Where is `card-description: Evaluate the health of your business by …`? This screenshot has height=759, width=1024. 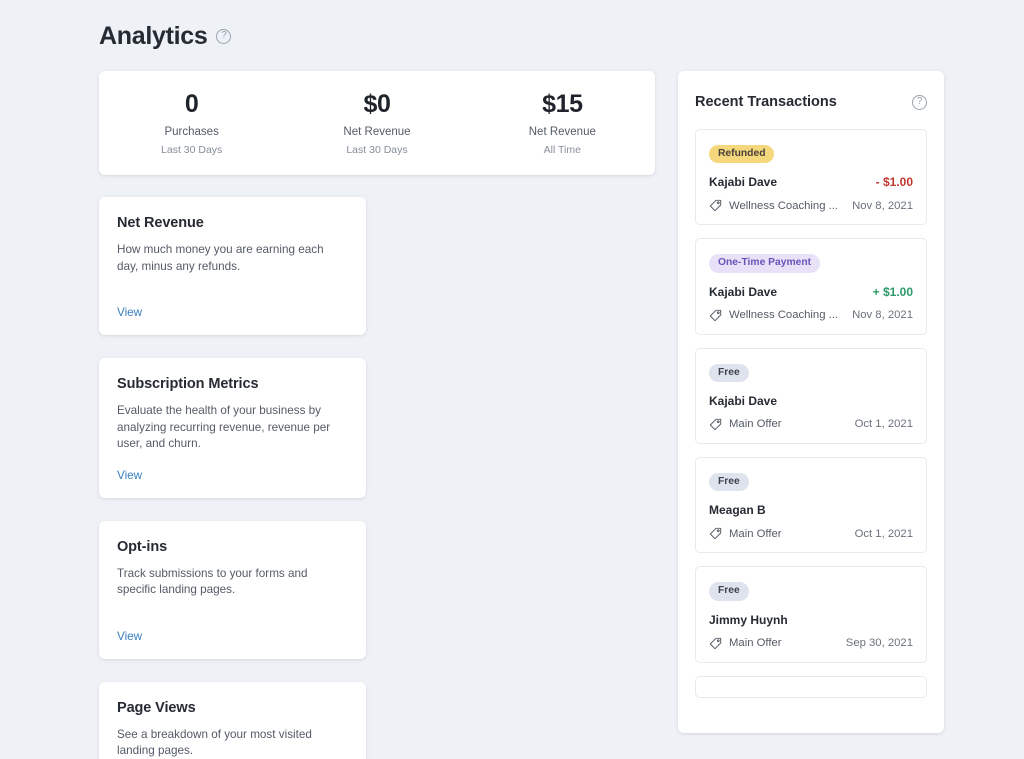 card-description: Evaluate the health of your business by … is located at coordinates (224, 427).